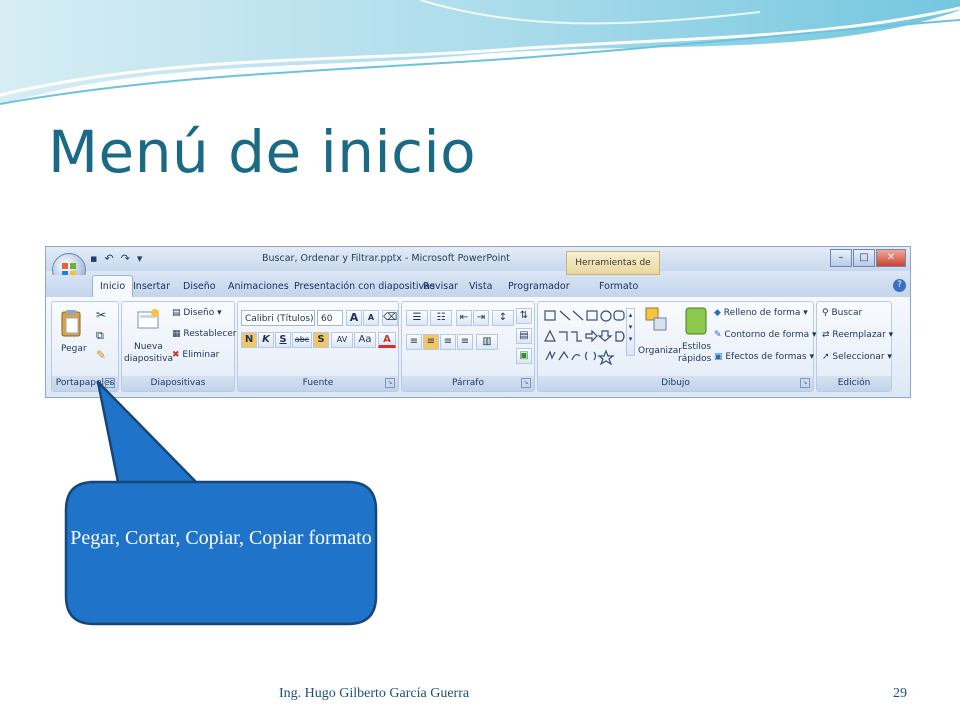 This screenshot has width=960, height=720. What do you see at coordinates (374, 693) in the screenshot?
I see `footer-author: Ing. Hugo Gilberto García Guerra` at bounding box center [374, 693].